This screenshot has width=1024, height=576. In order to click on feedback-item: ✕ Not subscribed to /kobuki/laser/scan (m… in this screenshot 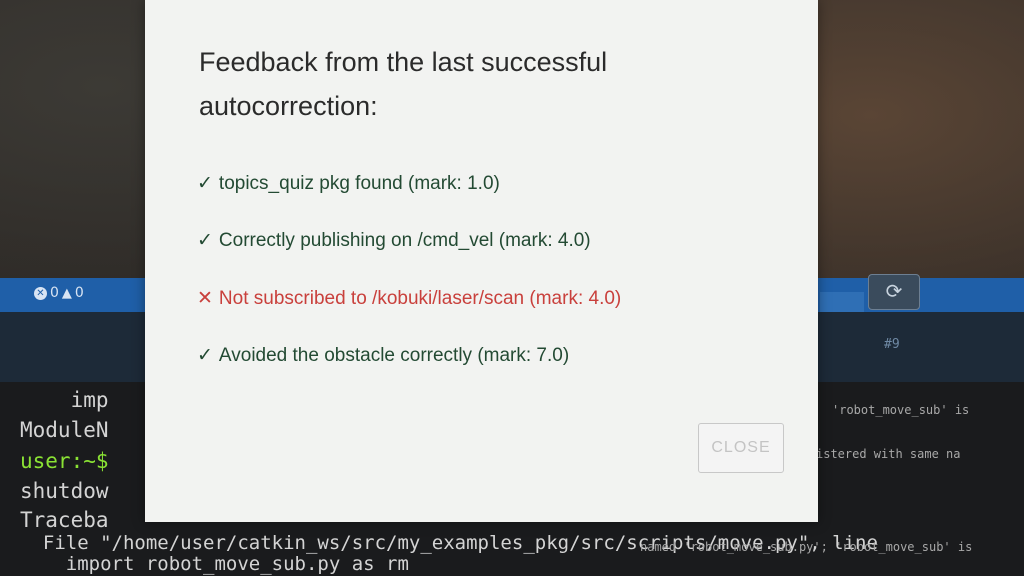, I will do `click(409, 298)`.